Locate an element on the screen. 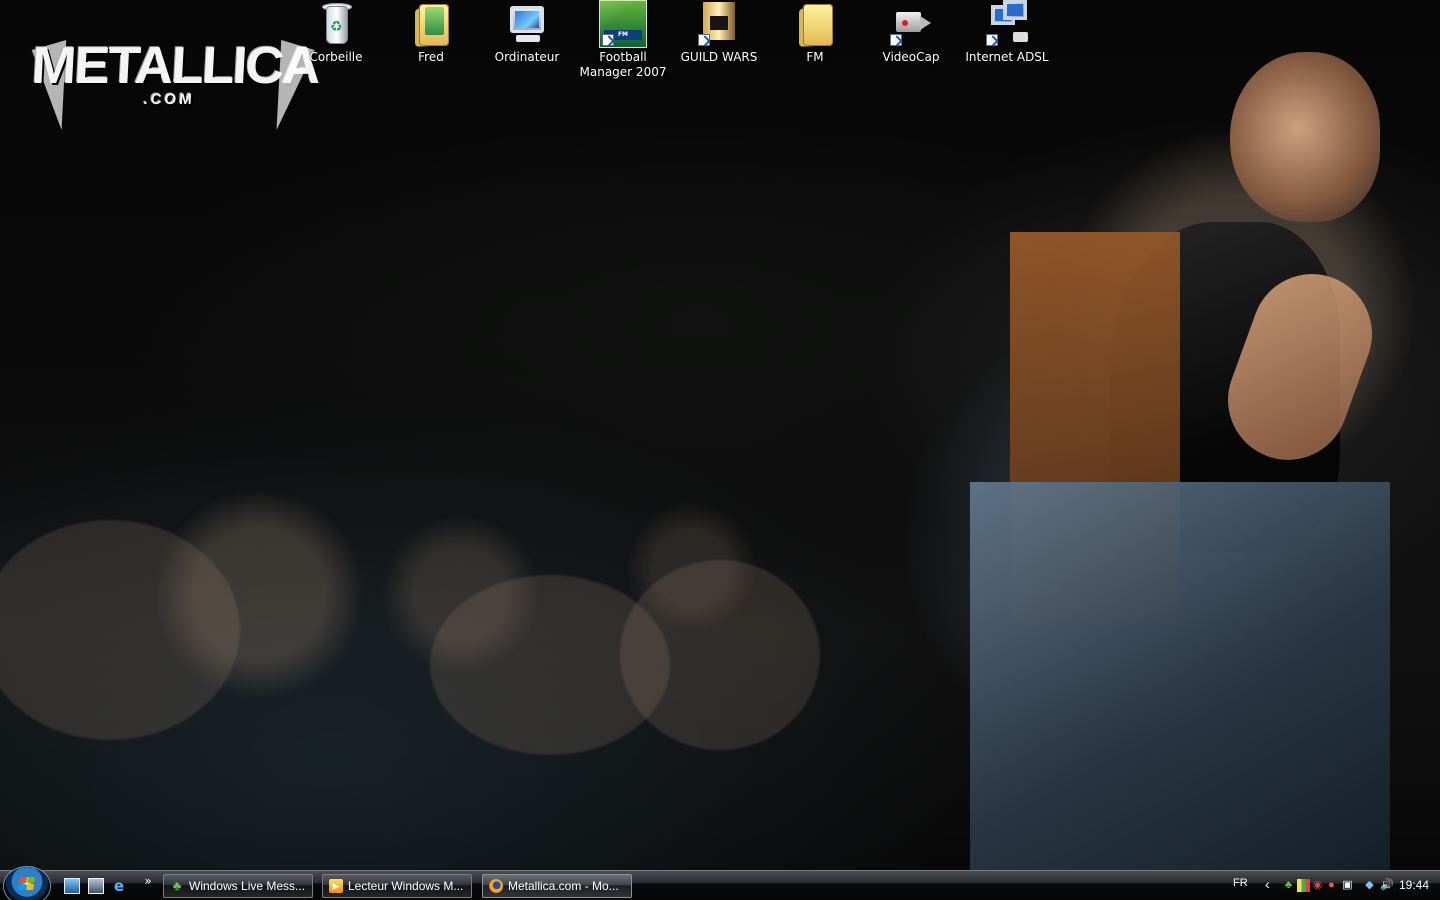 This screenshot has height=900, width=1440. desktop-icon-label: Fred is located at coordinates (431, 57).